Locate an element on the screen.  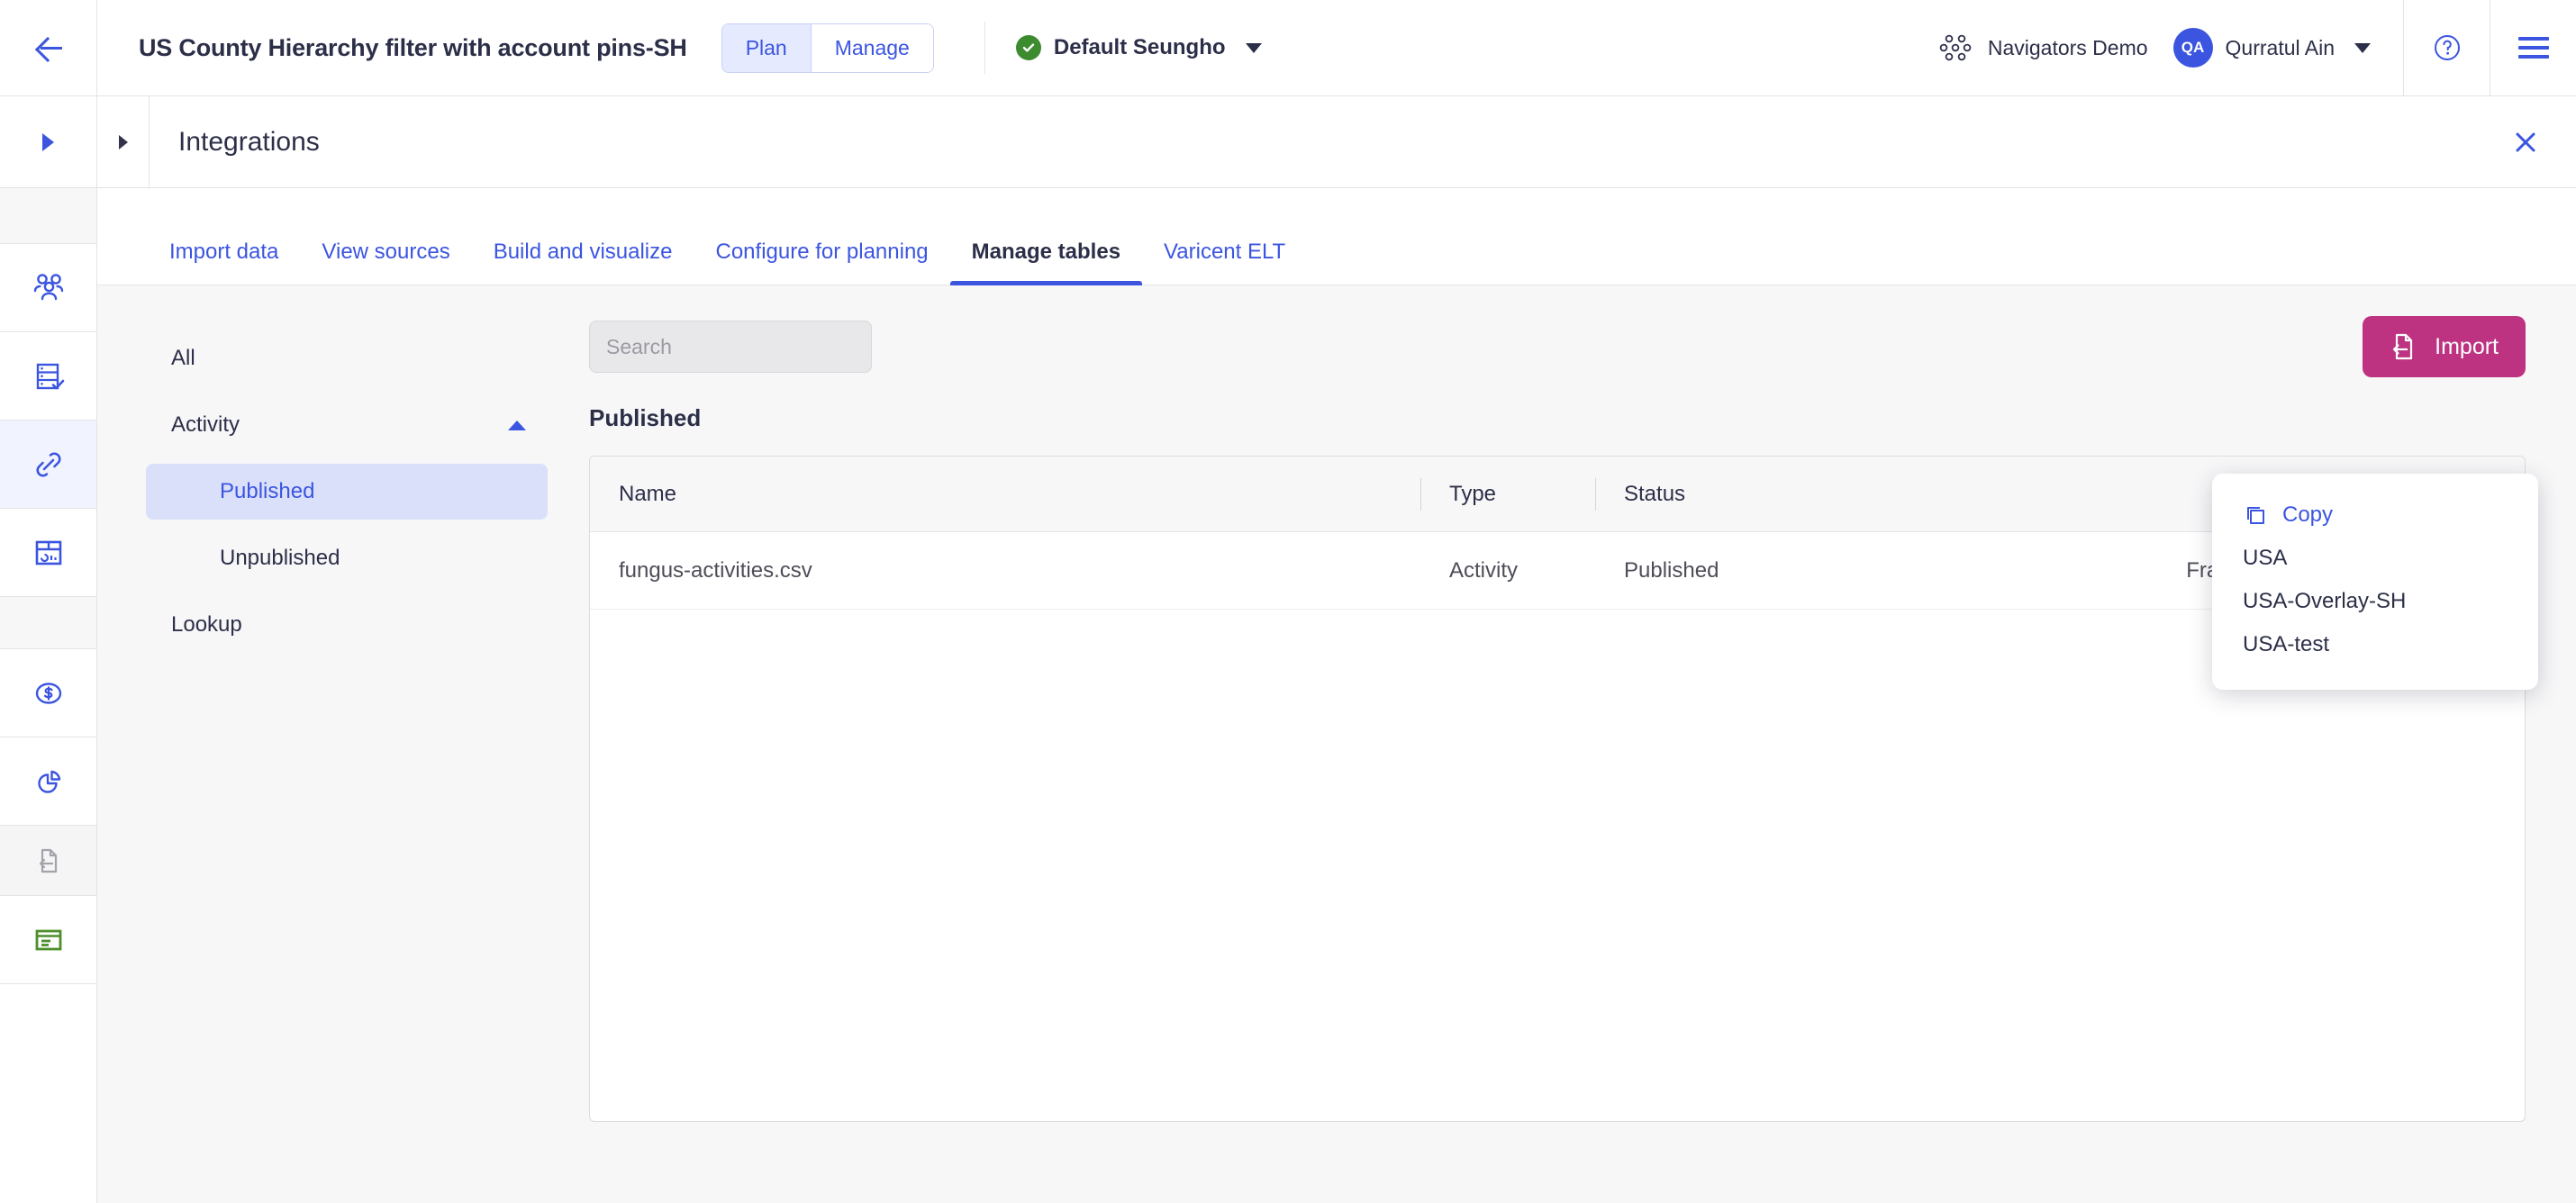
close-icon is located at coordinates (2525, 141).